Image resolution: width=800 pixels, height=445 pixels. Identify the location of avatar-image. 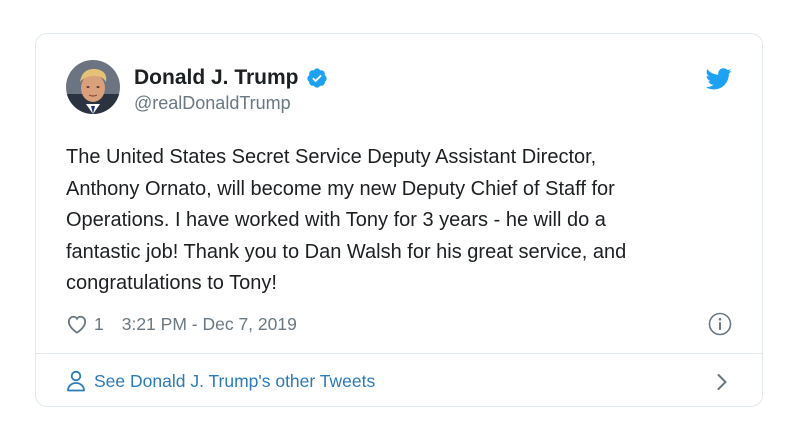
(93, 87).